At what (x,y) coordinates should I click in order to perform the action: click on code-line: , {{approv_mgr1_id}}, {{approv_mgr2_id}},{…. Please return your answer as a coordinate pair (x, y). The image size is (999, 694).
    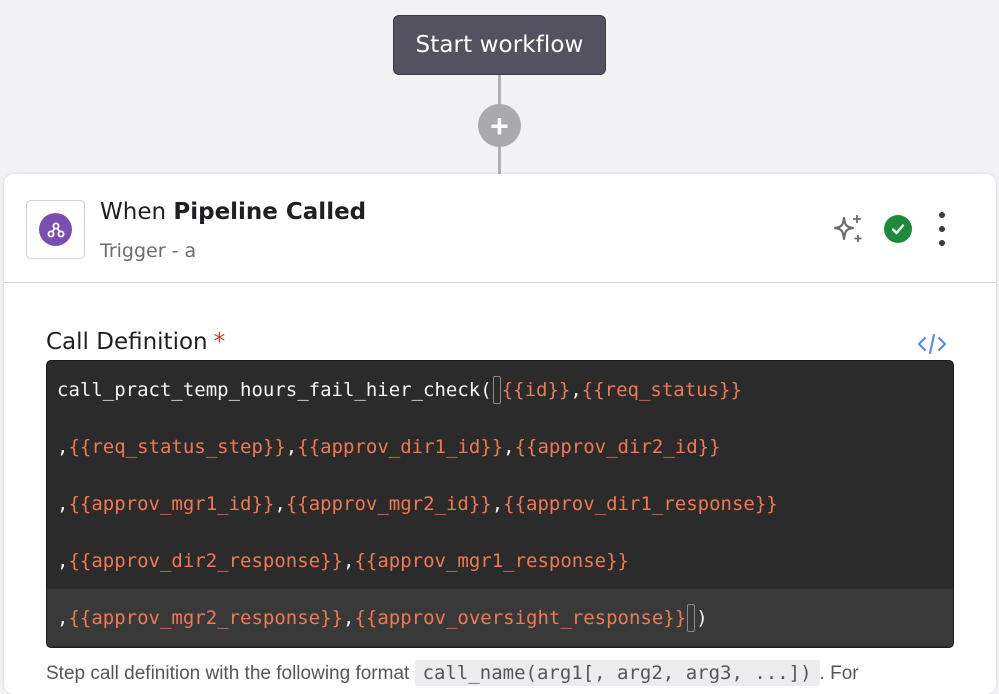
    Looking at the image, I should click on (500, 503).